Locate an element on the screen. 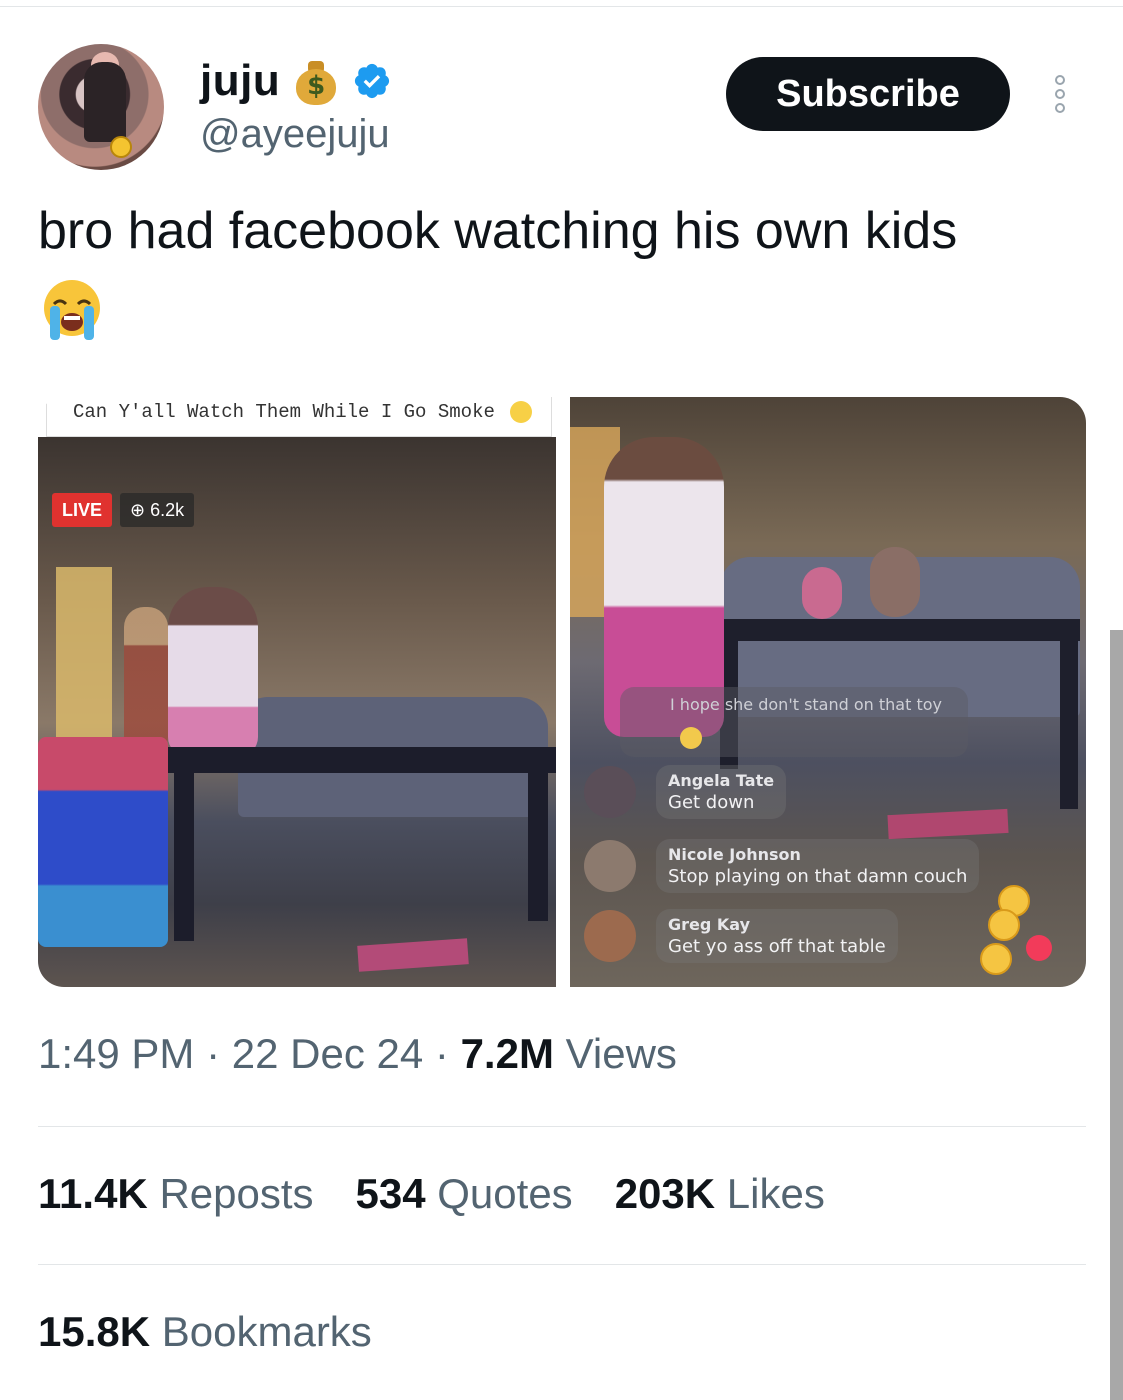 The height and width of the screenshot is (1400, 1123). views-count: 7.2M is located at coordinates (507, 1053).